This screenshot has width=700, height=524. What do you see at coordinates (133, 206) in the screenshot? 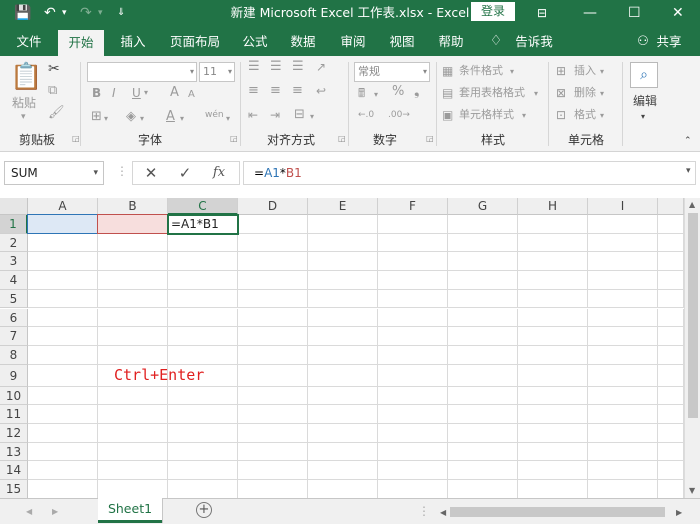
I see `column-header-b: B` at bounding box center [133, 206].